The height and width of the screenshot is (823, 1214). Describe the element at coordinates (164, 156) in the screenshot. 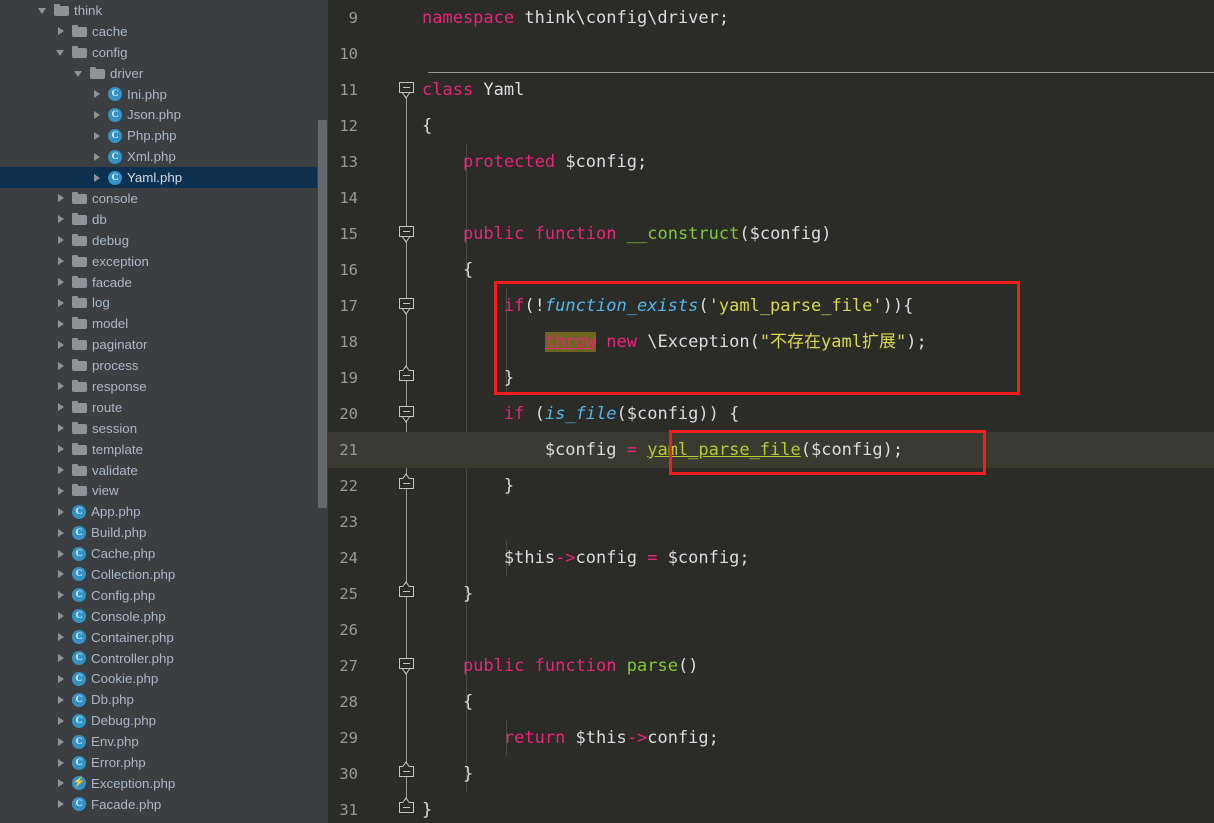

I see `tree-item-xml-php: C Xml.php` at that location.